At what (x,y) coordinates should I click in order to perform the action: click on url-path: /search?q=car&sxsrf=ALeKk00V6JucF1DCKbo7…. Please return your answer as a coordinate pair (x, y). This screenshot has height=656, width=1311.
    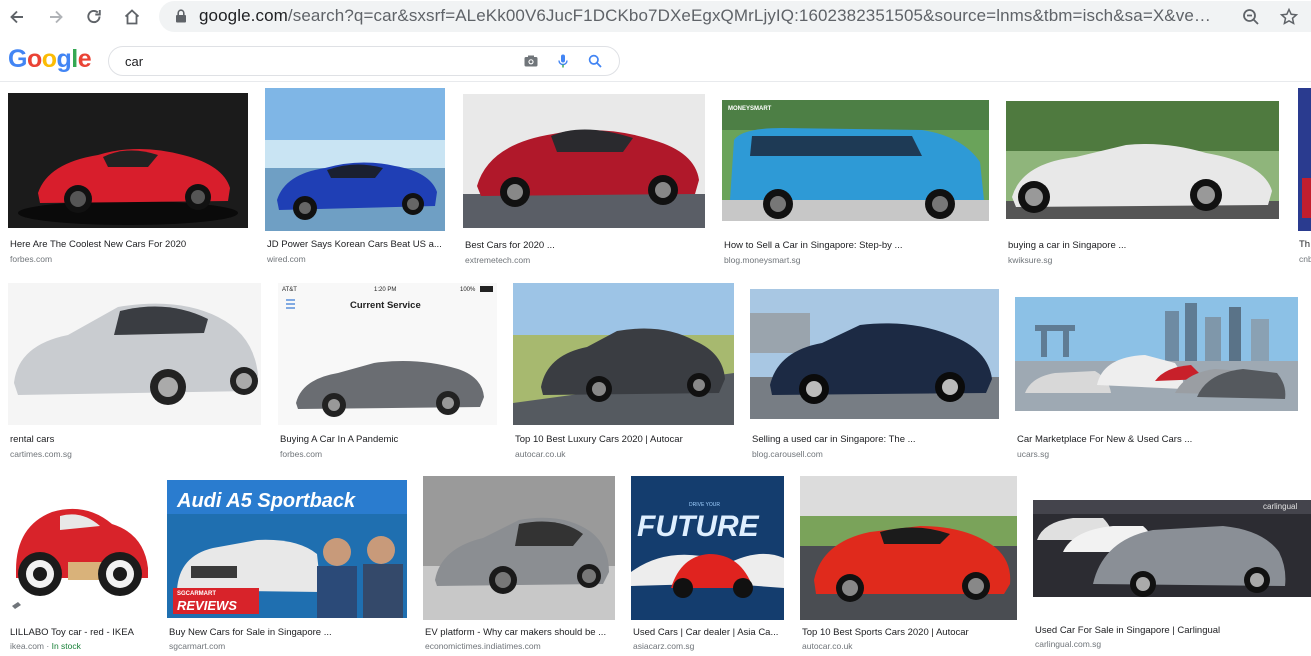
    Looking at the image, I should click on (753, 15).